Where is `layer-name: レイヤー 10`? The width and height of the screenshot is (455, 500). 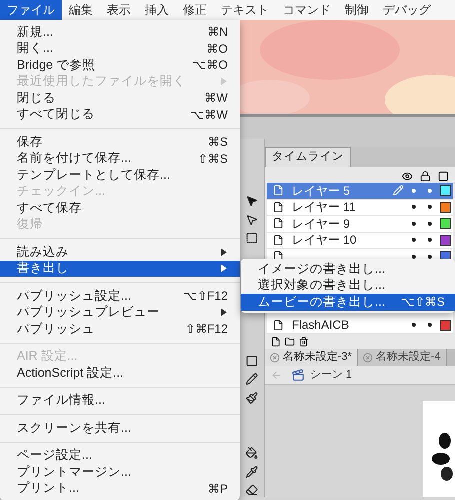
layer-name: レイヤー 10 is located at coordinates (325, 241).